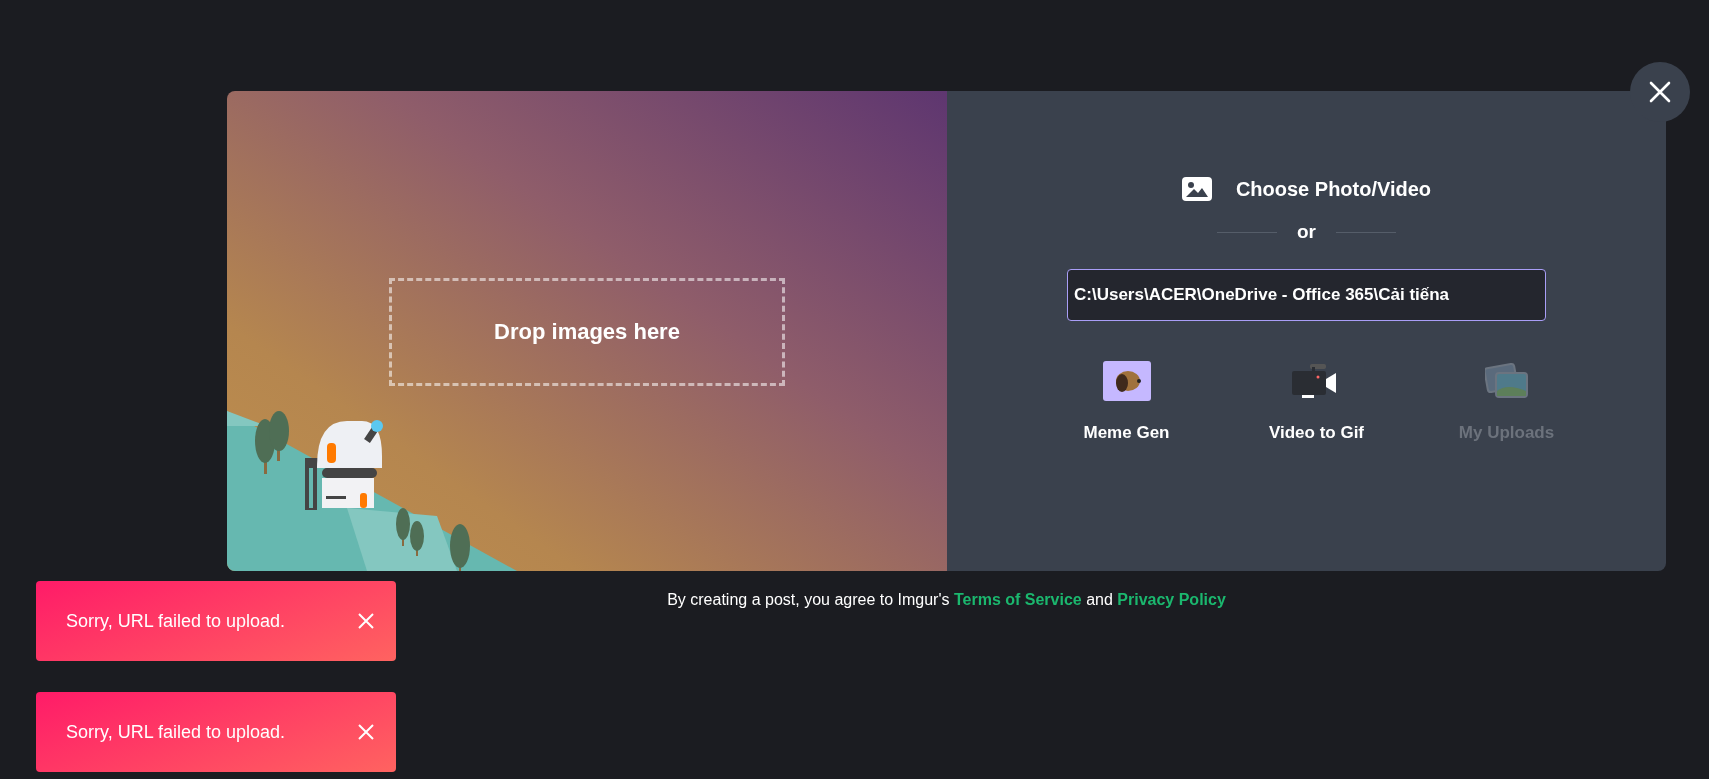  Describe the element at coordinates (1306, 232) in the screenshot. I see `or-label: or` at that location.